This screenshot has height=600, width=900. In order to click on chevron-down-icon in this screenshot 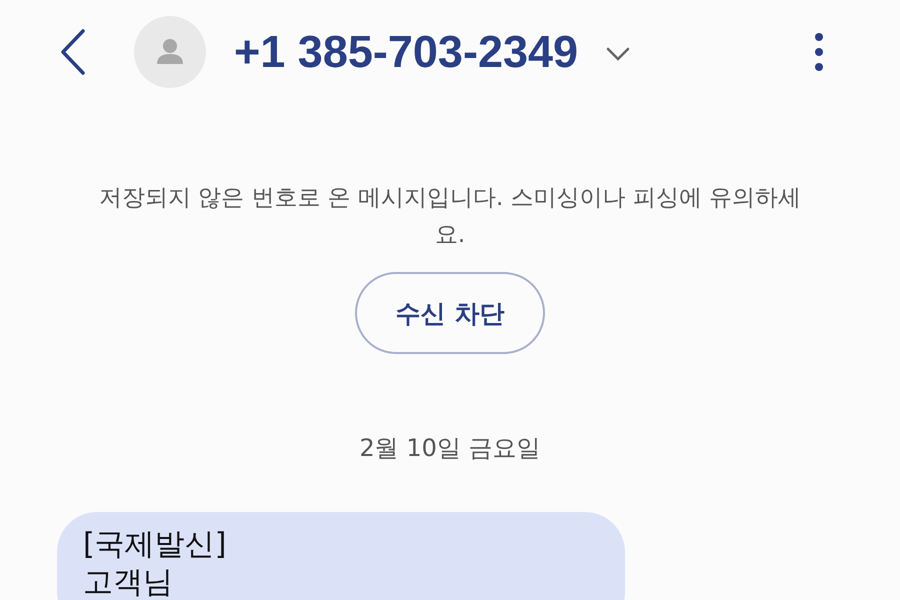, I will do `click(618, 54)`.